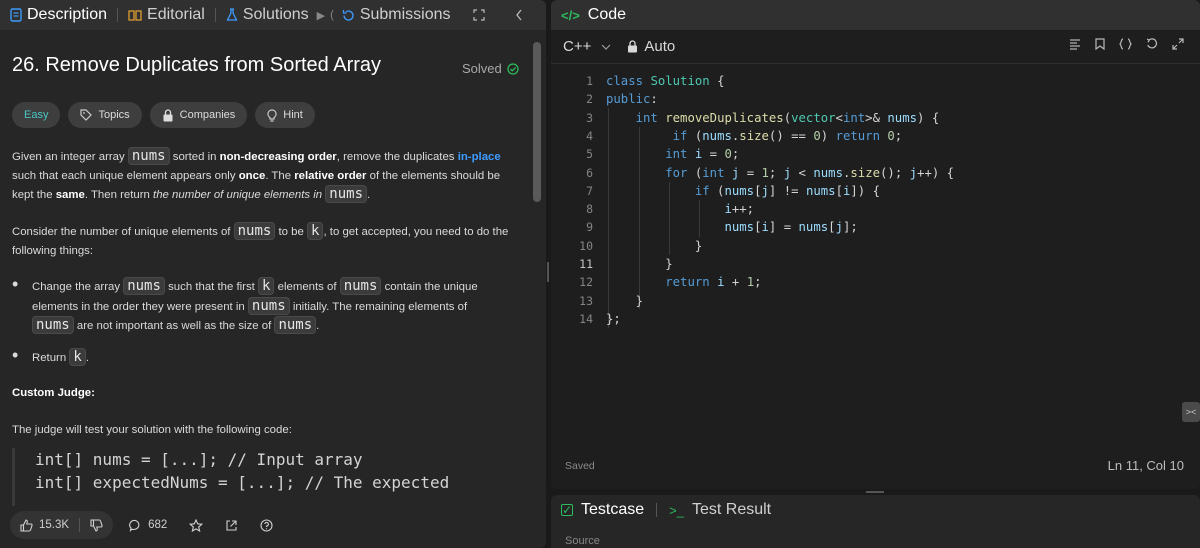 Image resolution: width=1200 pixels, height=548 pixels. I want to click on line-number: 2, so click(589, 99).